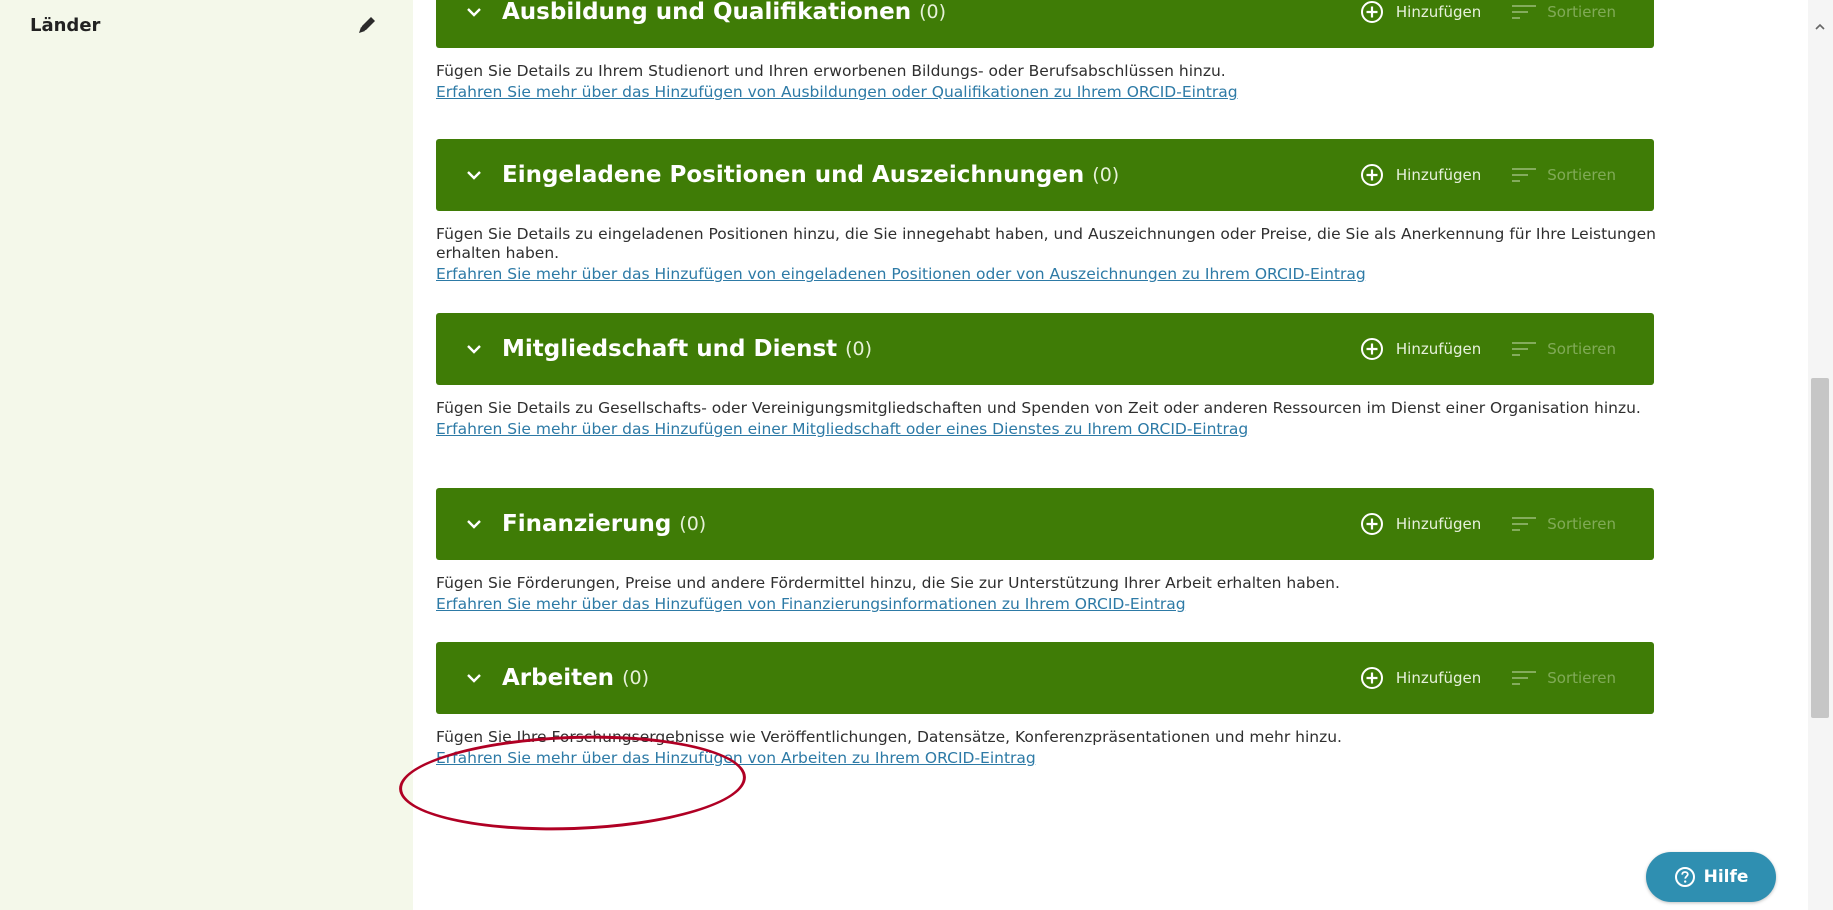 This screenshot has width=1833, height=910. I want to click on help-label: Hilfe, so click(1726, 877).